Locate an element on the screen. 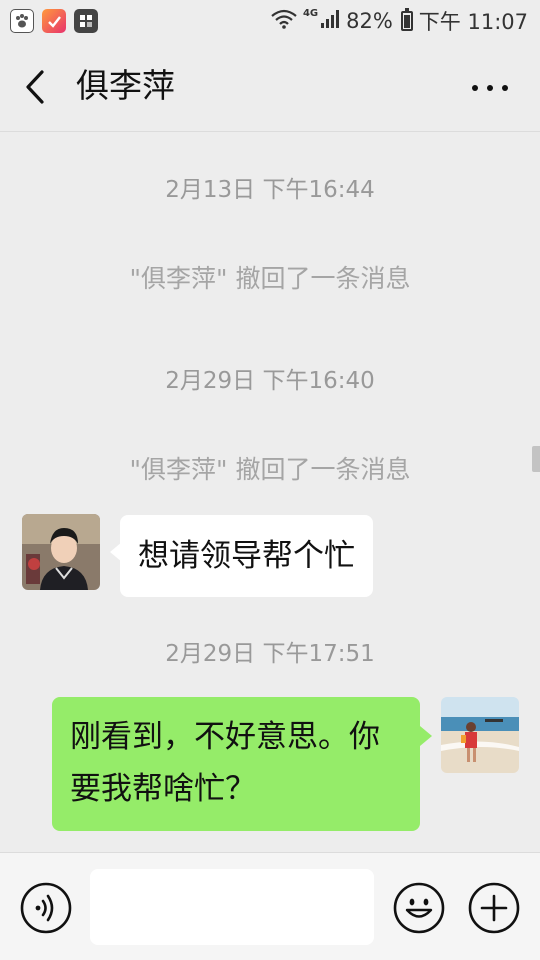 The width and height of the screenshot is (540, 960). voice-input-button is located at coordinates (46, 908).